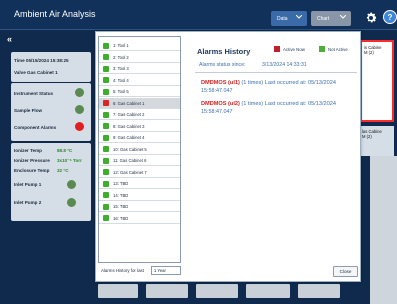 This screenshot has width=397, height=304. What do you see at coordinates (28, 110) in the screenshot?
I see `sample-flow-label: Sample Flow` at bounding box center [28, 110].